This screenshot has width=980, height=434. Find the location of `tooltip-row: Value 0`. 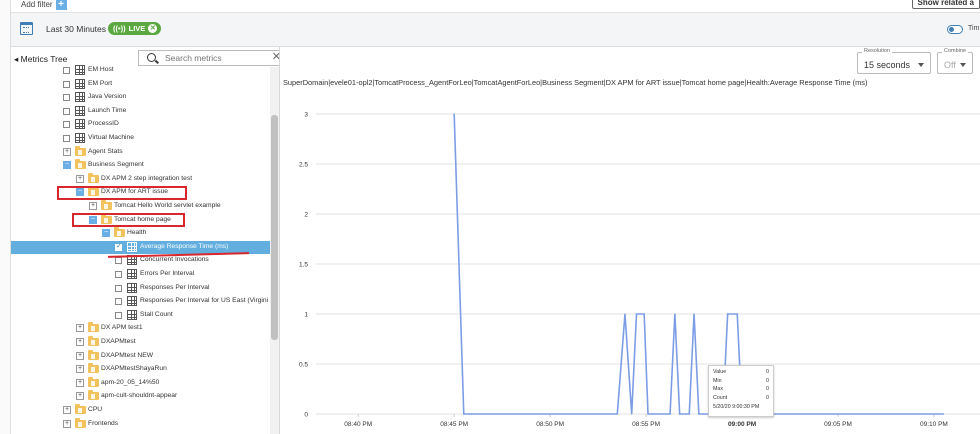

tooltip-row: Value 0 is located at coordinates (741, 373).